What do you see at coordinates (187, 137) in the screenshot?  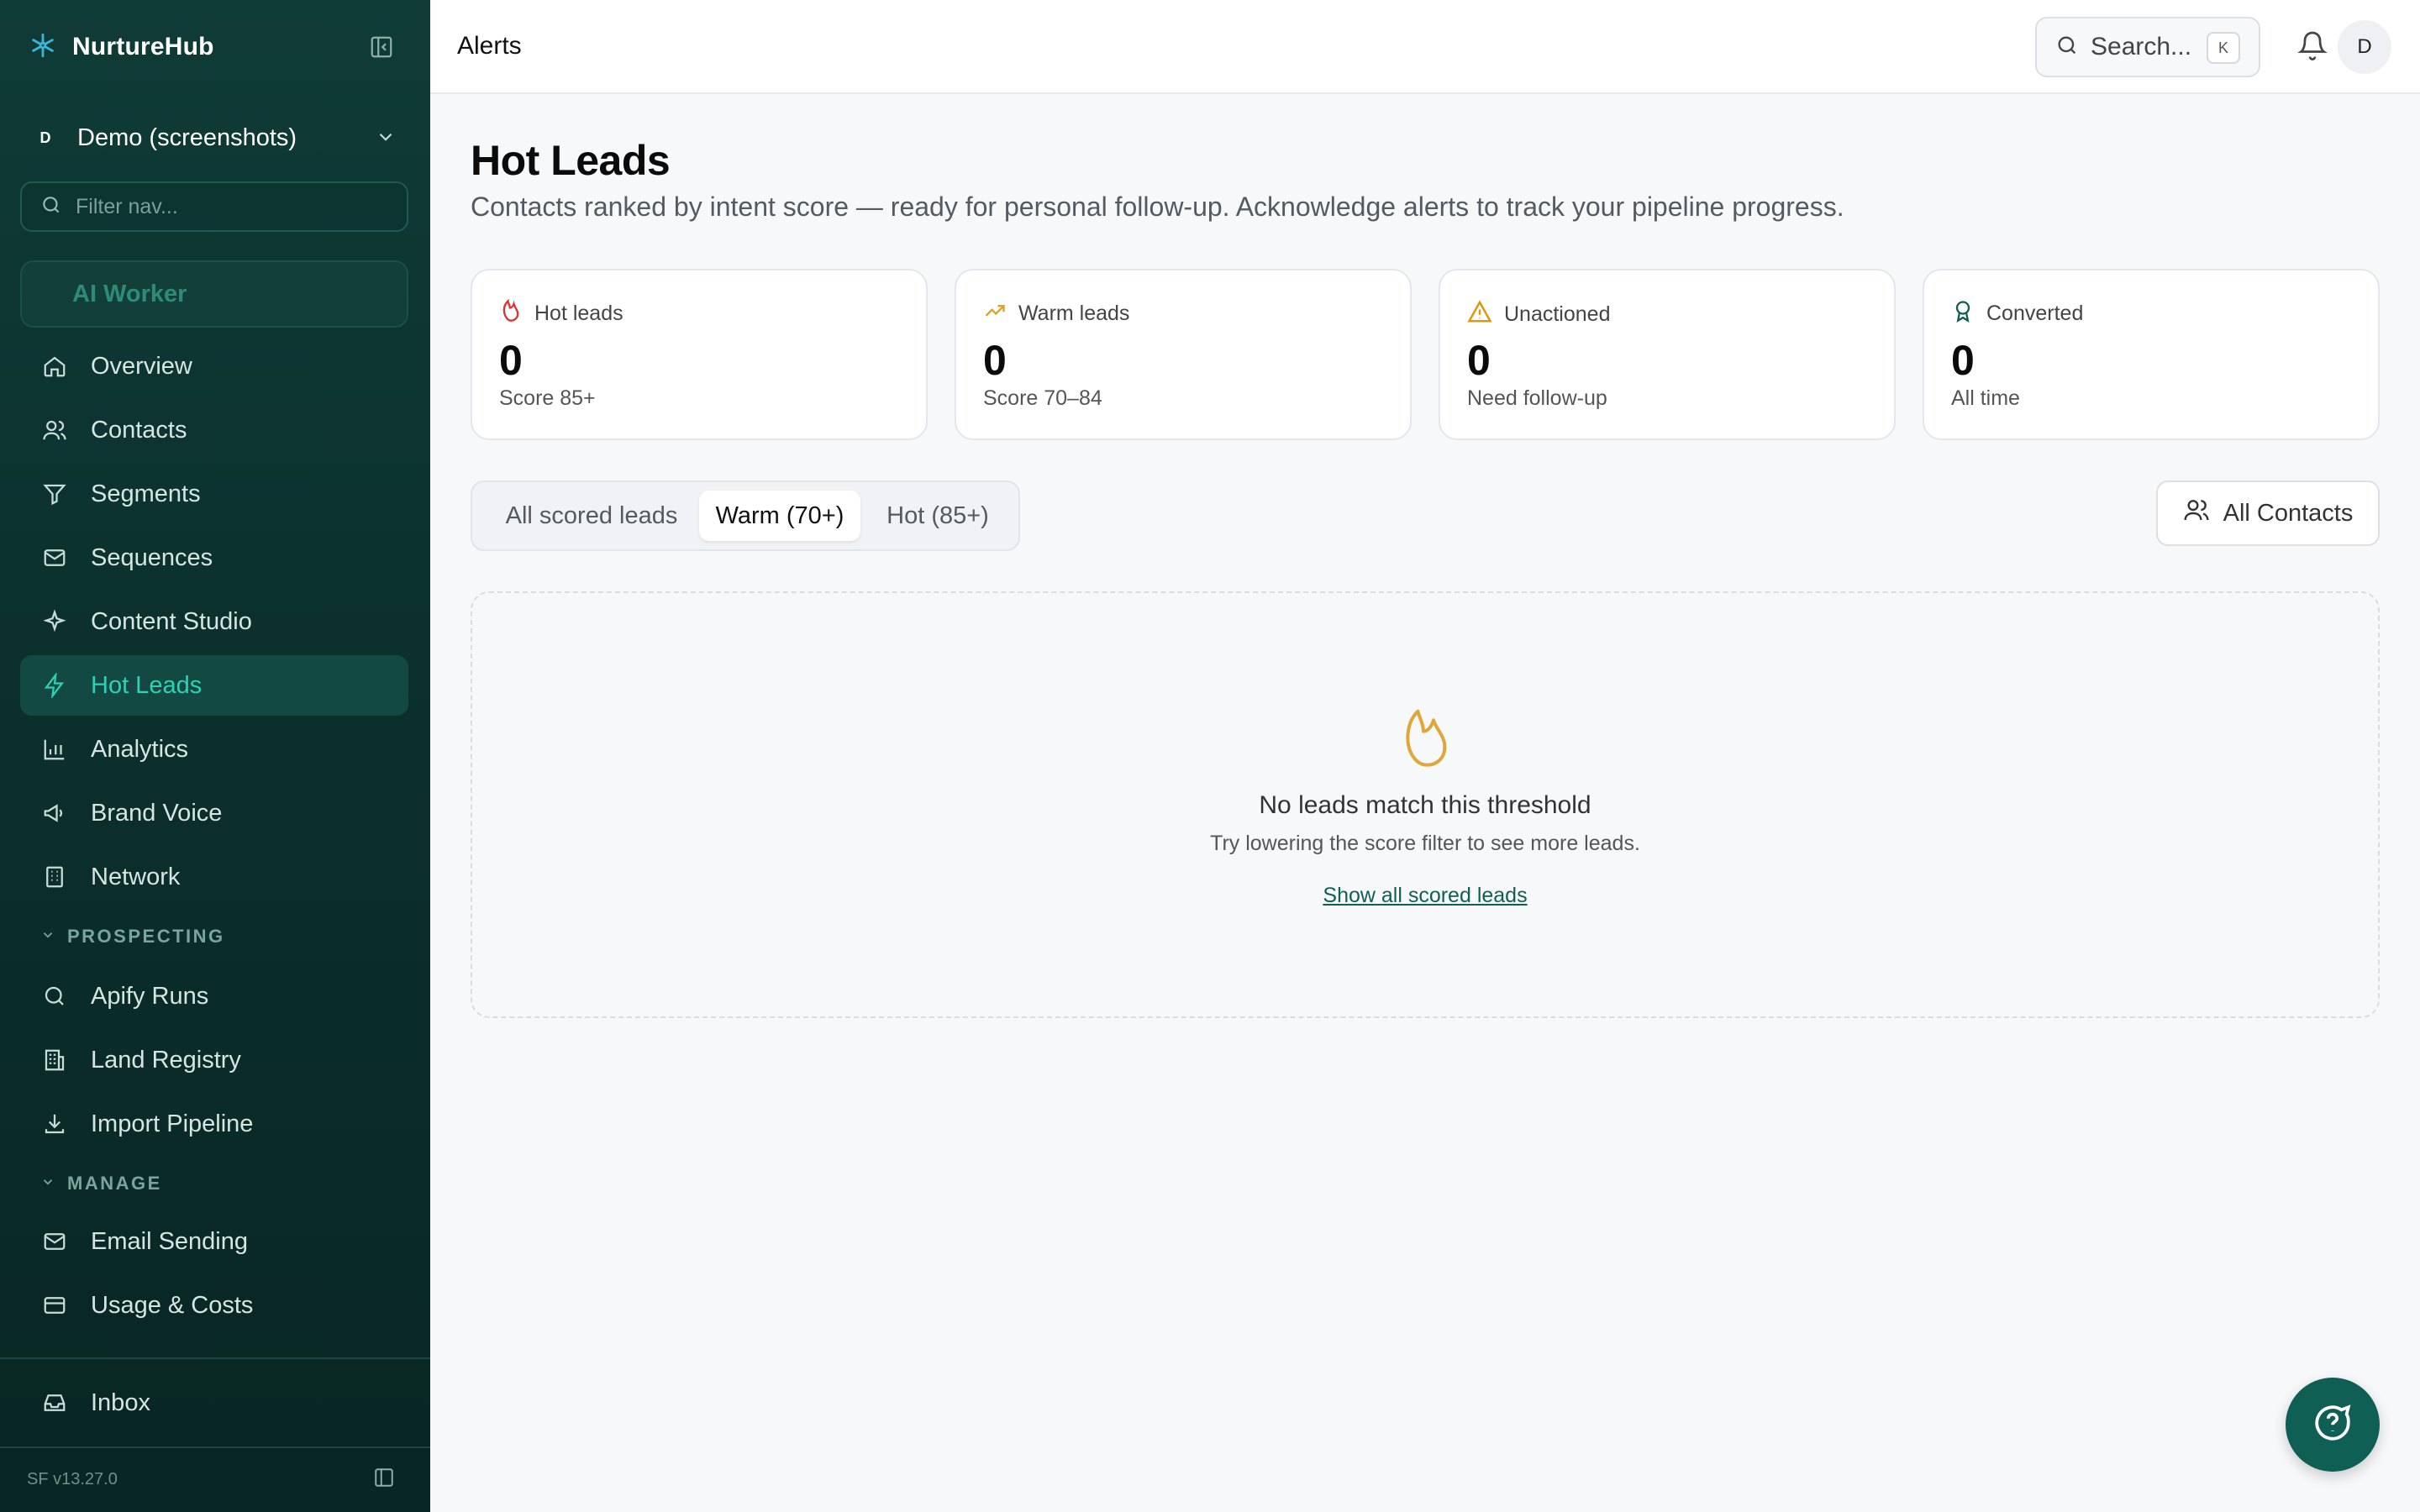 I see `org-name: Demo (screenshots)` at bounding box center [187, 137].